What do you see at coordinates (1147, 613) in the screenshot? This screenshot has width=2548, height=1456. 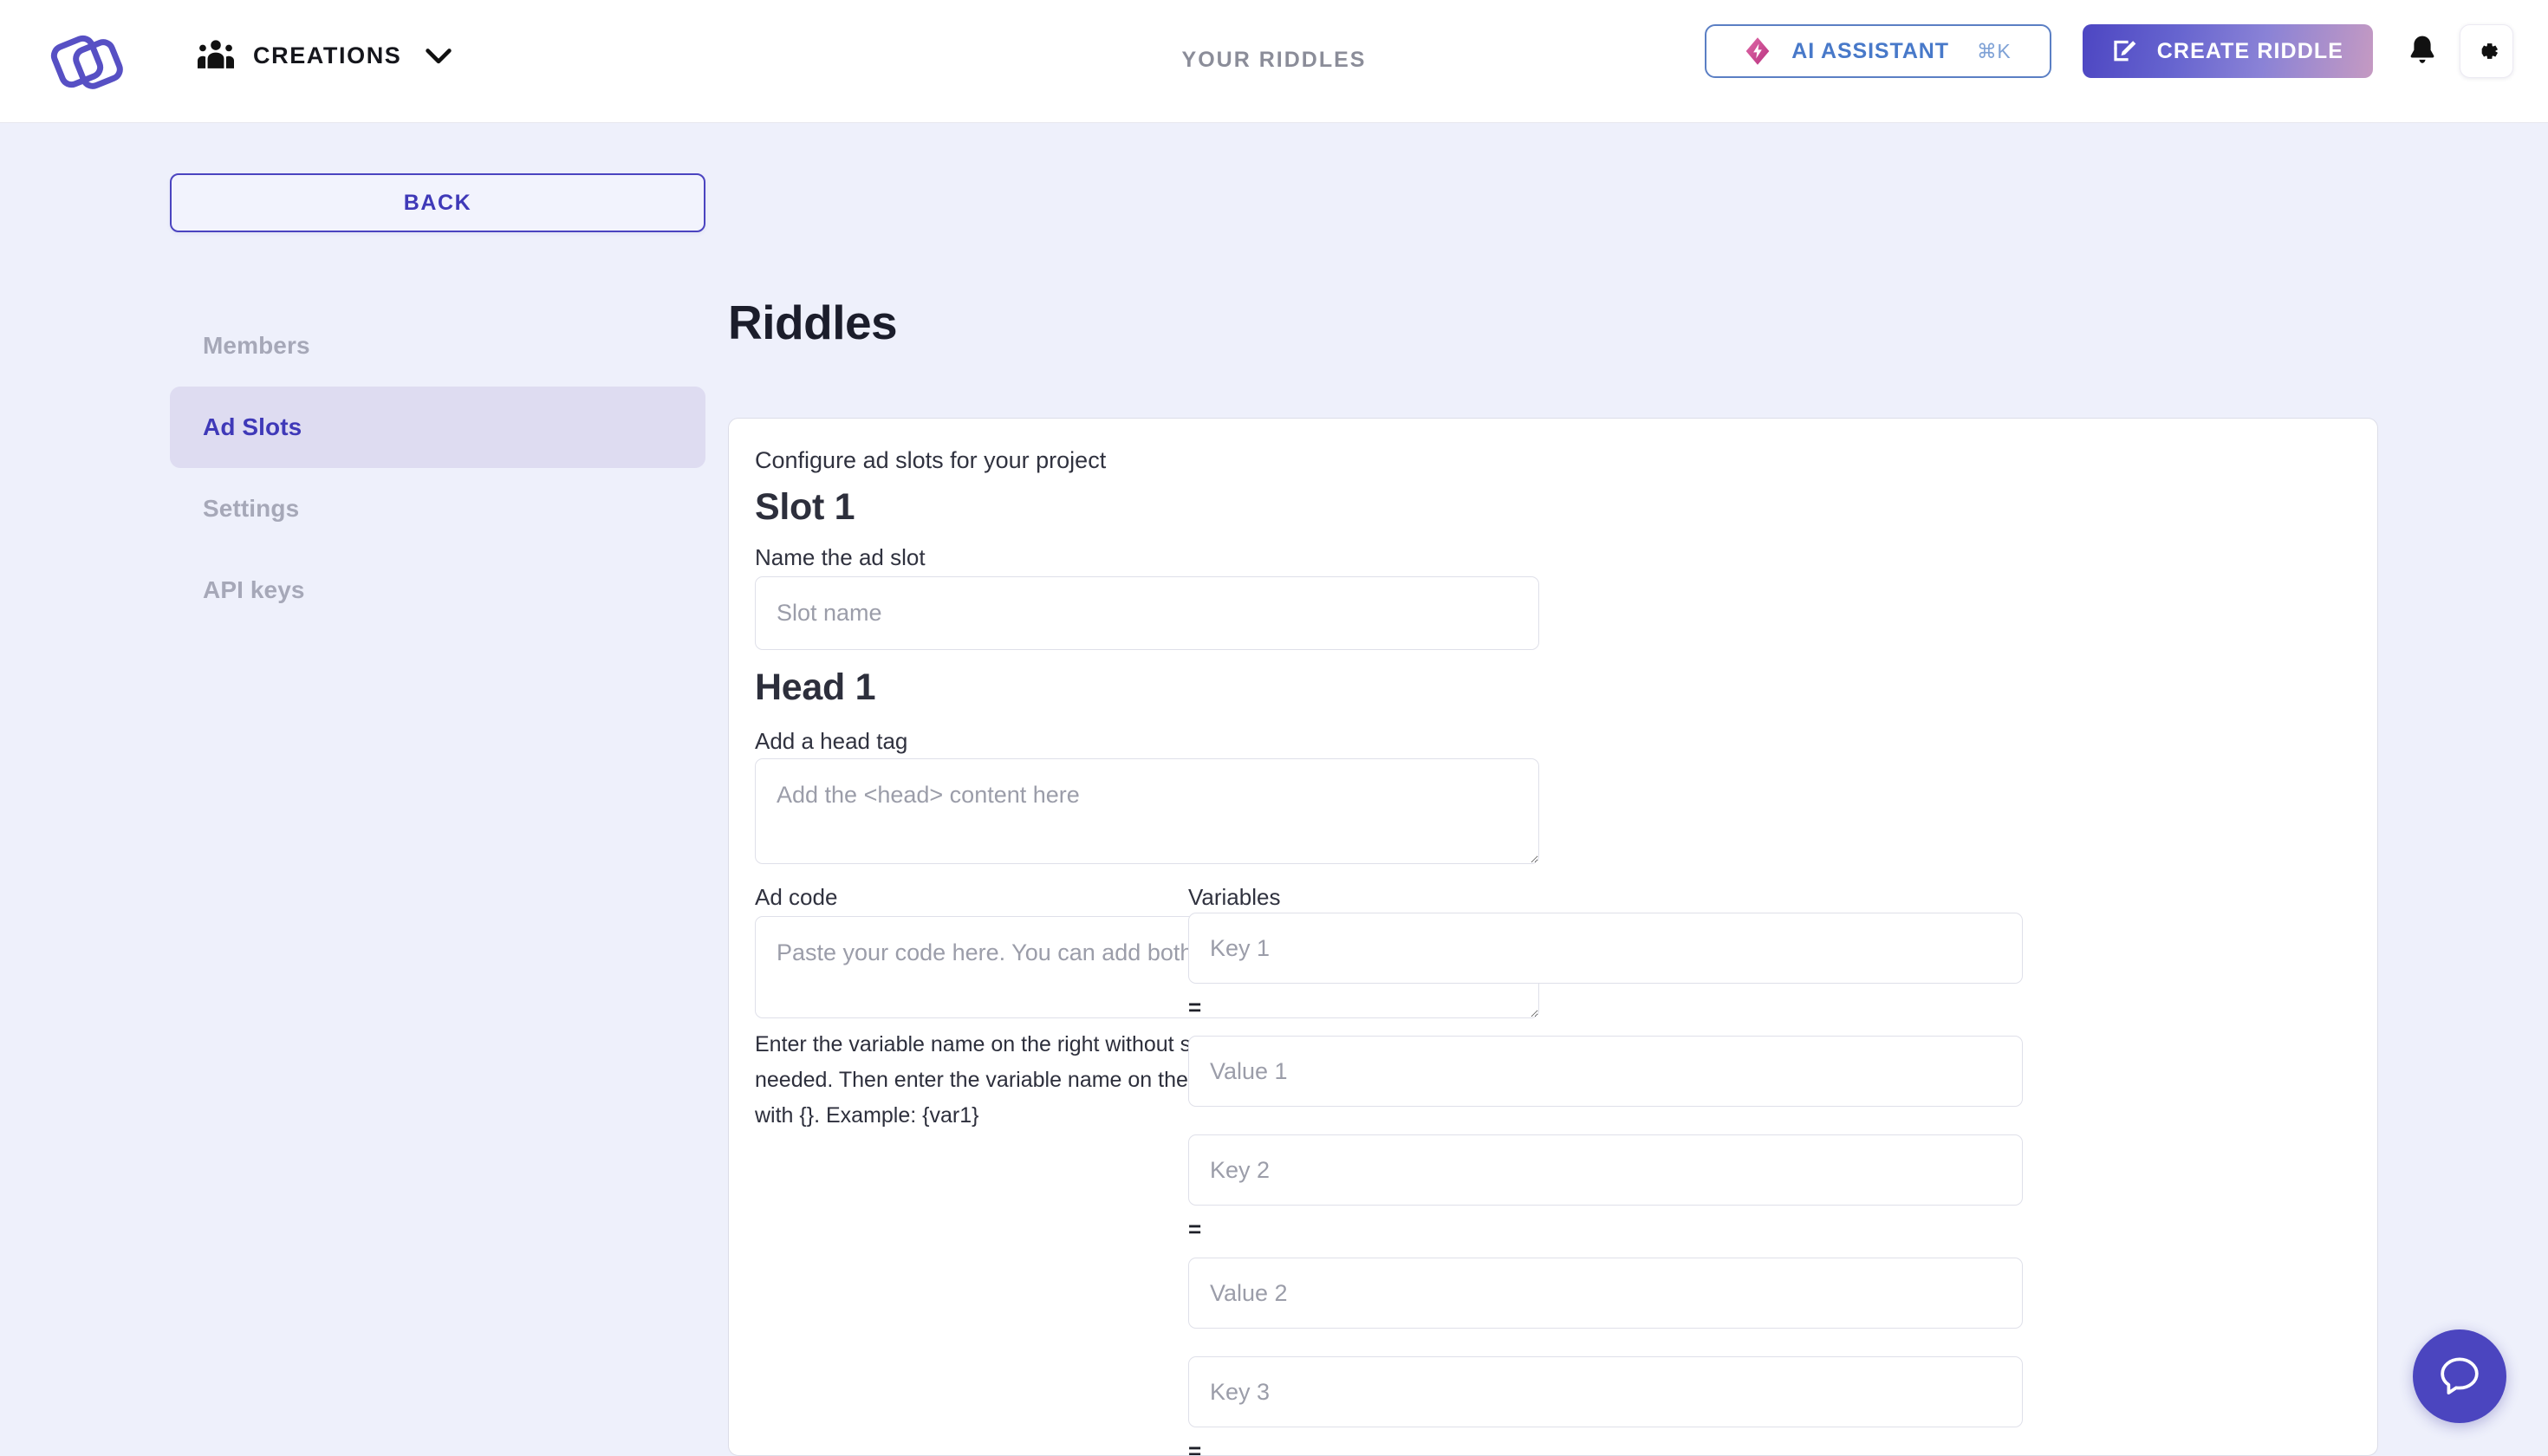 I see `slot-name-input` at bounding box center [1147, 613].